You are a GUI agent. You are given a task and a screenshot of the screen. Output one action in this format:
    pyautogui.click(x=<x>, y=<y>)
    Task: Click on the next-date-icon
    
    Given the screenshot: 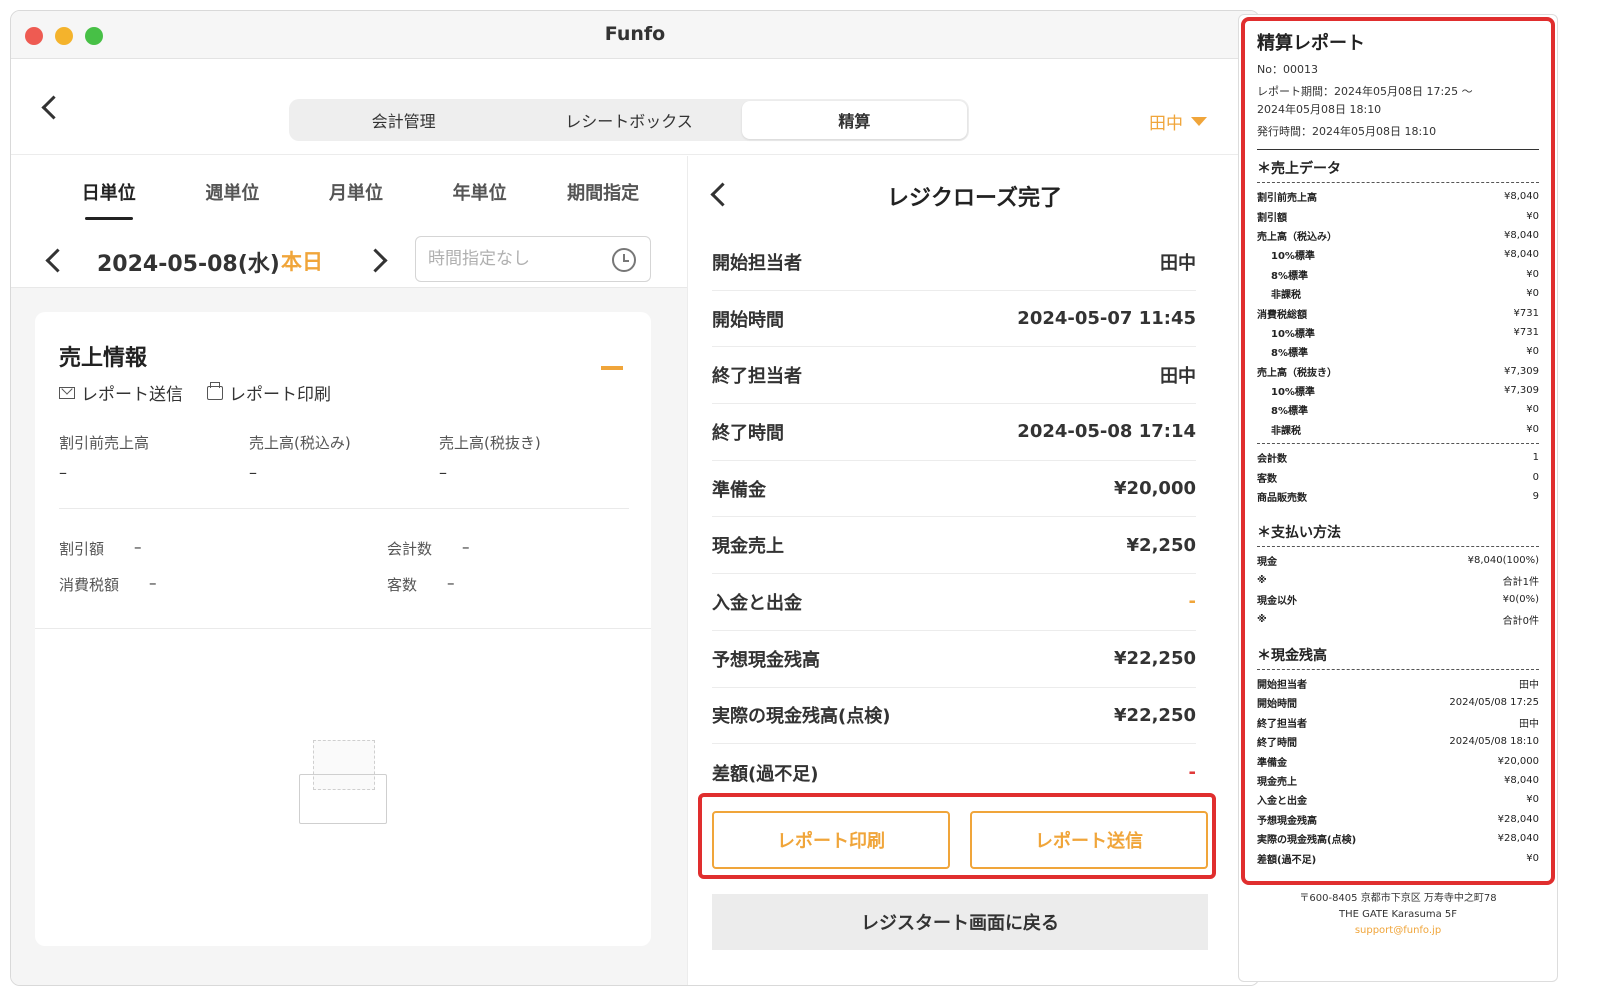 What is the action you would take?
    pyautogui.click(x=379, y=260)
    